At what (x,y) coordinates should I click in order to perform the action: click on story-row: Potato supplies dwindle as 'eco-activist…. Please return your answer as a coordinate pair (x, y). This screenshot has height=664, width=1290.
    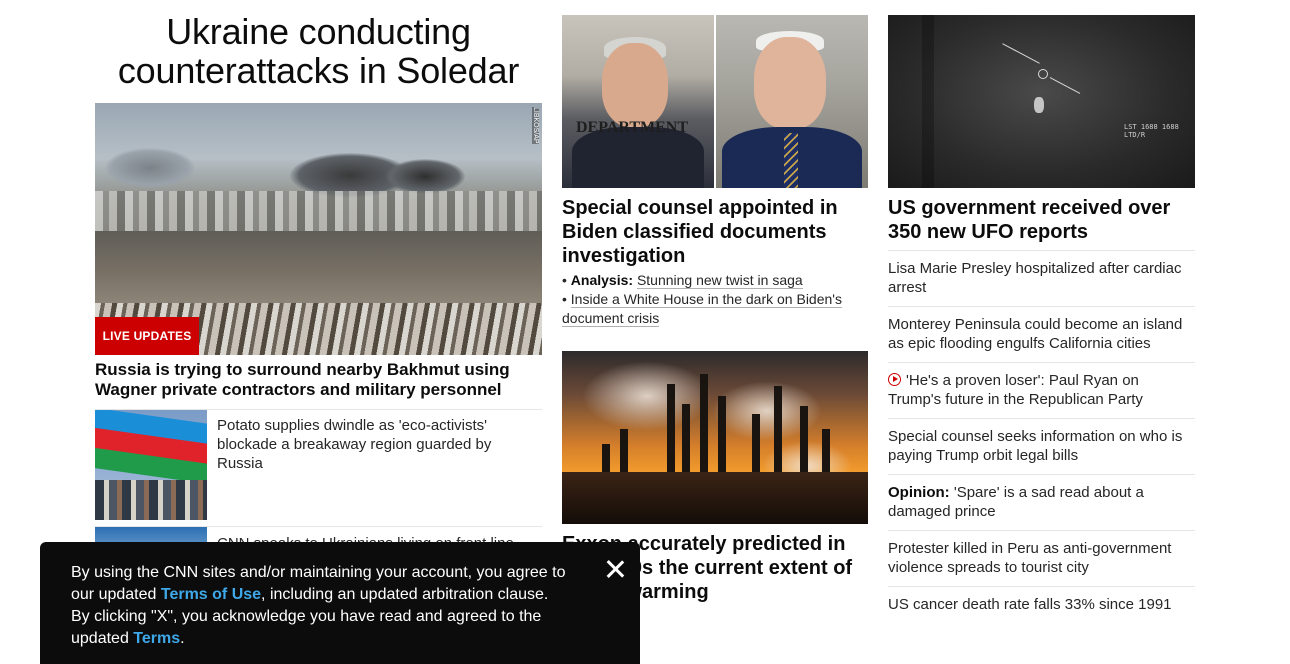
    Looking at the image, I should click on (318, 465).